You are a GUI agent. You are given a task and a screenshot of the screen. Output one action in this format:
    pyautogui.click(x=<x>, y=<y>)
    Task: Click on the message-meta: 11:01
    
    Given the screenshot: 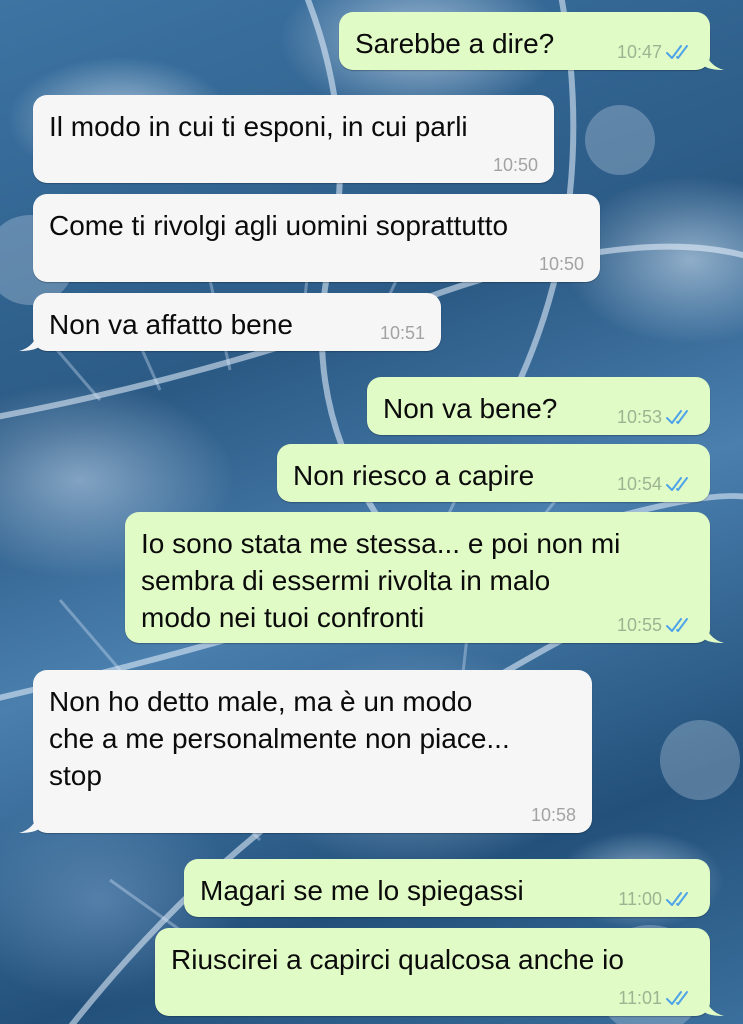 What is the action you would take?
    pyautogui.click(x=656, y=998)
    